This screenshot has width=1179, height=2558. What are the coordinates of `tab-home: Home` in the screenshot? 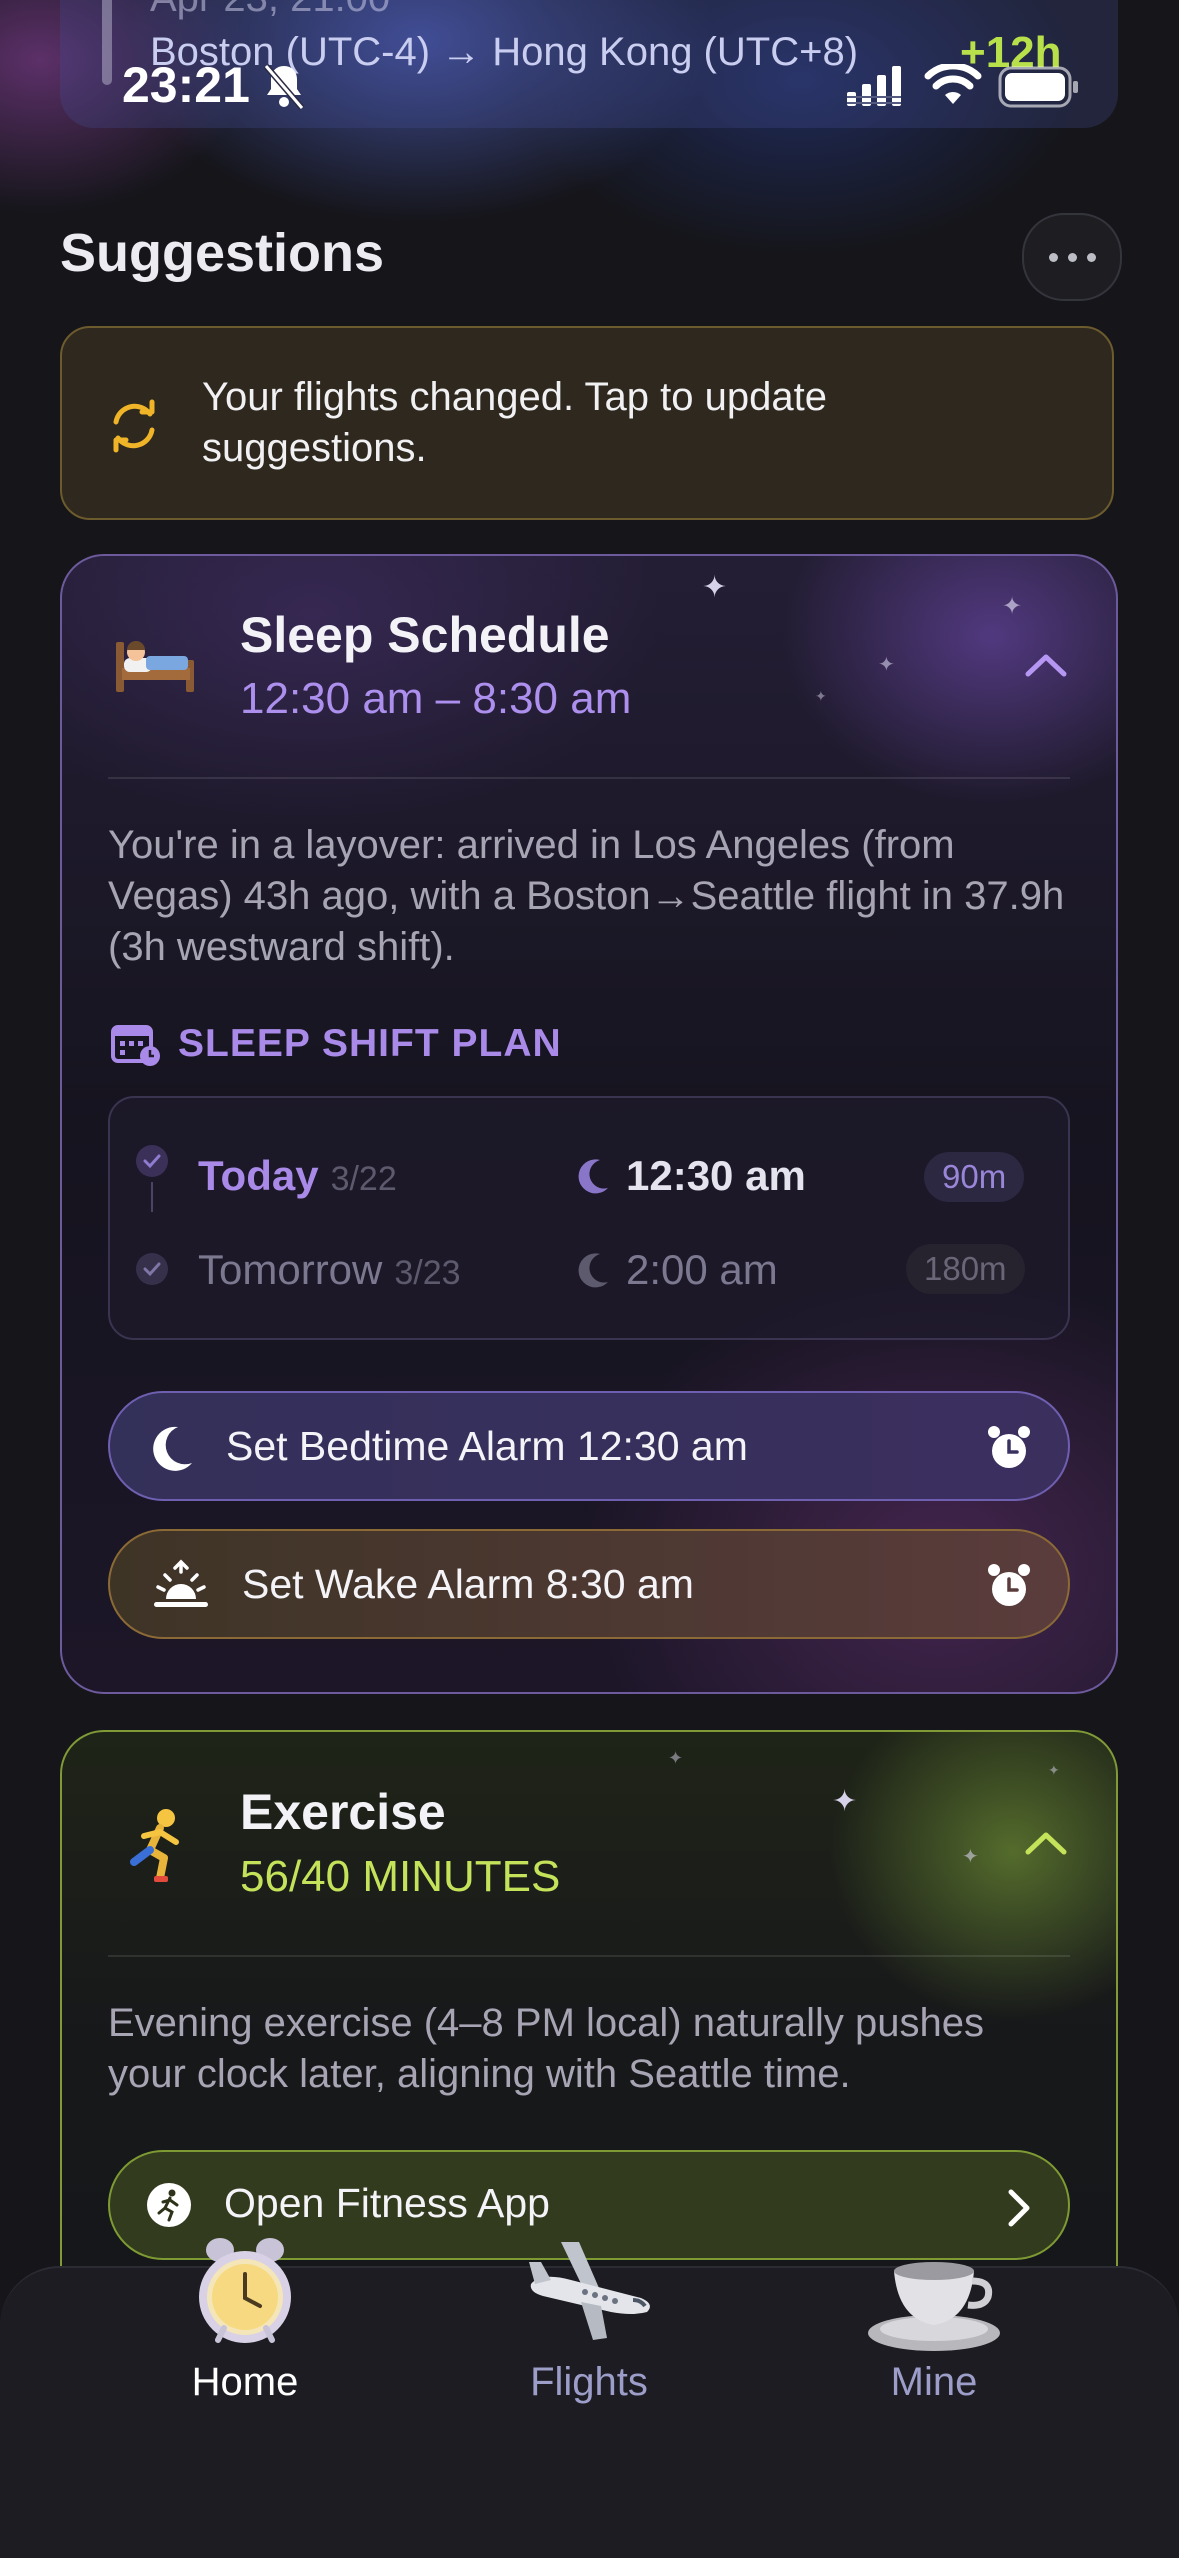 It's located at (245, 2322).